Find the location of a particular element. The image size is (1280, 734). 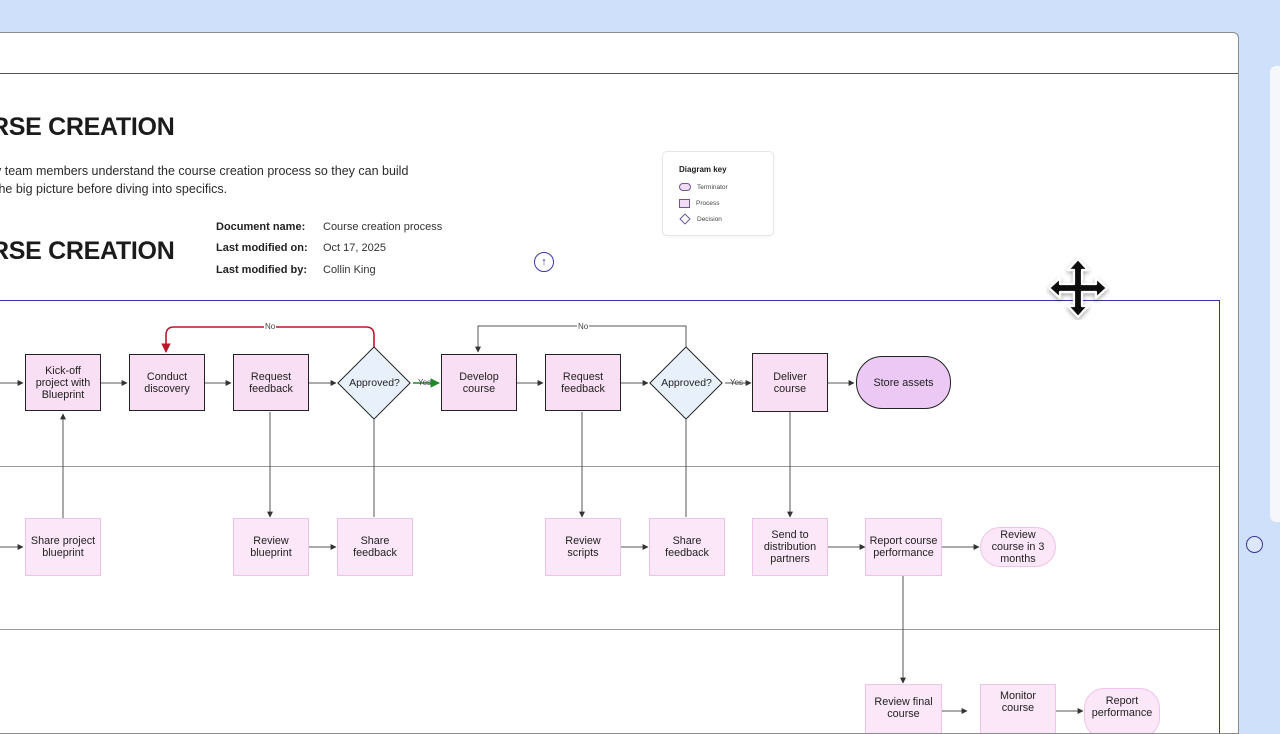

node-review-final-course: Review final course is located at coordinates (903, 708).